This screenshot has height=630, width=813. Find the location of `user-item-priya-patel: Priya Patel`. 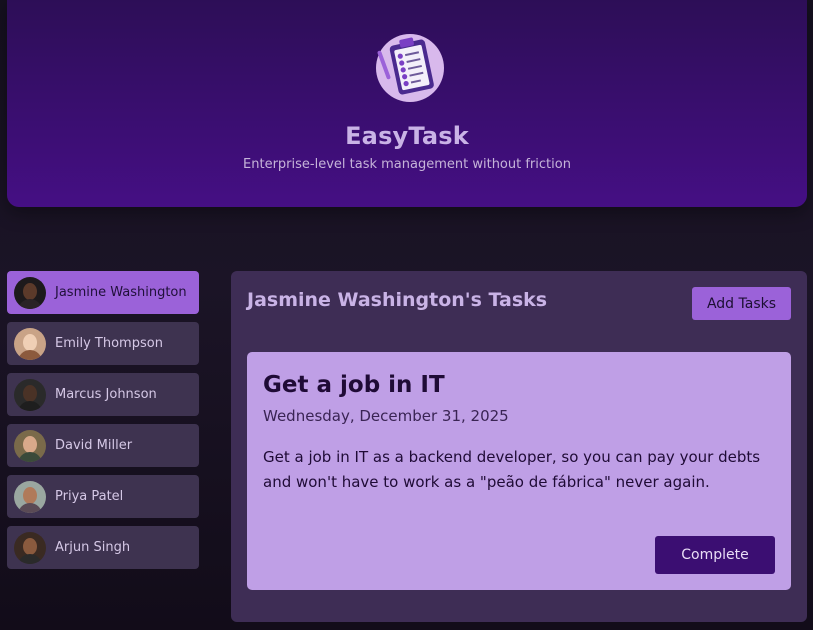

user-item-priya-patel: Priya Patel is located at coordinates (103, 496).